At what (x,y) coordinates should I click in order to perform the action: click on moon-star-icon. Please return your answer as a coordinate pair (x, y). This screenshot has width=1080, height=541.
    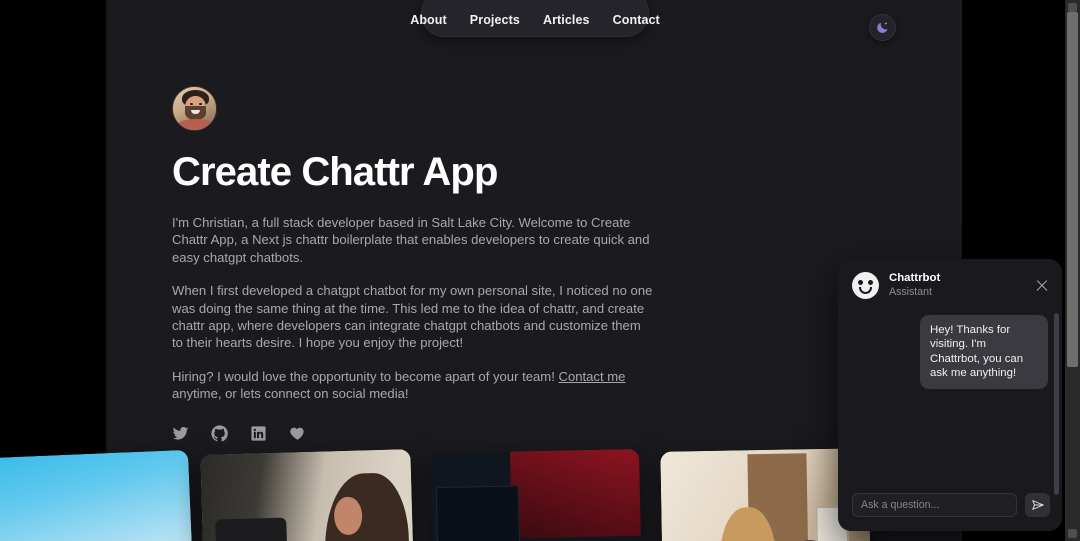
    Looking at the image, I should click on (882, 27).